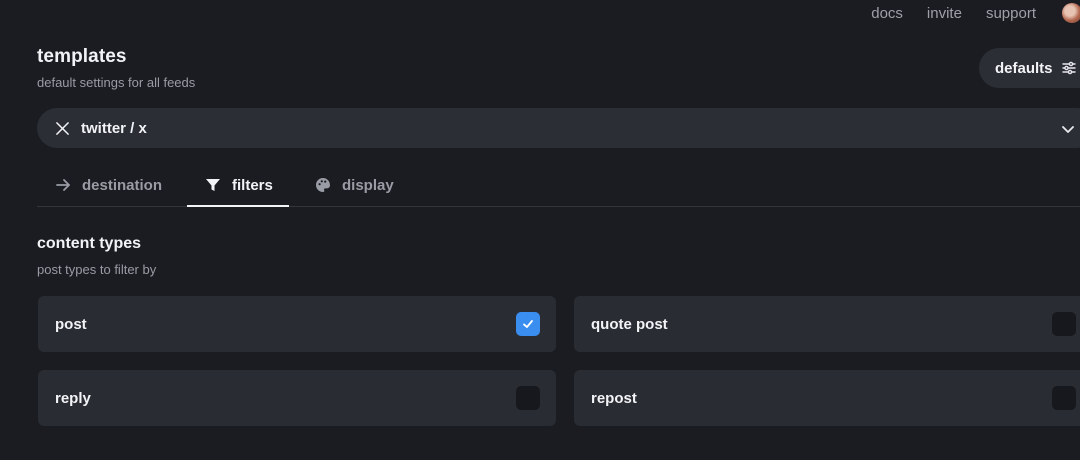 This screenshot has height=460, width=1080. What do you see at coordinates (558, 185) in the screenshot?
I see `settings-tabs: destination filters display` at bounding box center [558, 185].